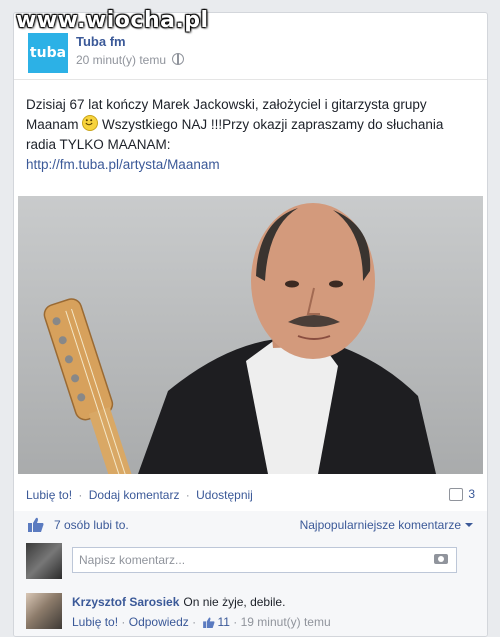 The width and height of the screenshot is (500, 637). I want to click on watermark: www.wiocha.pl, so click(112, 20).